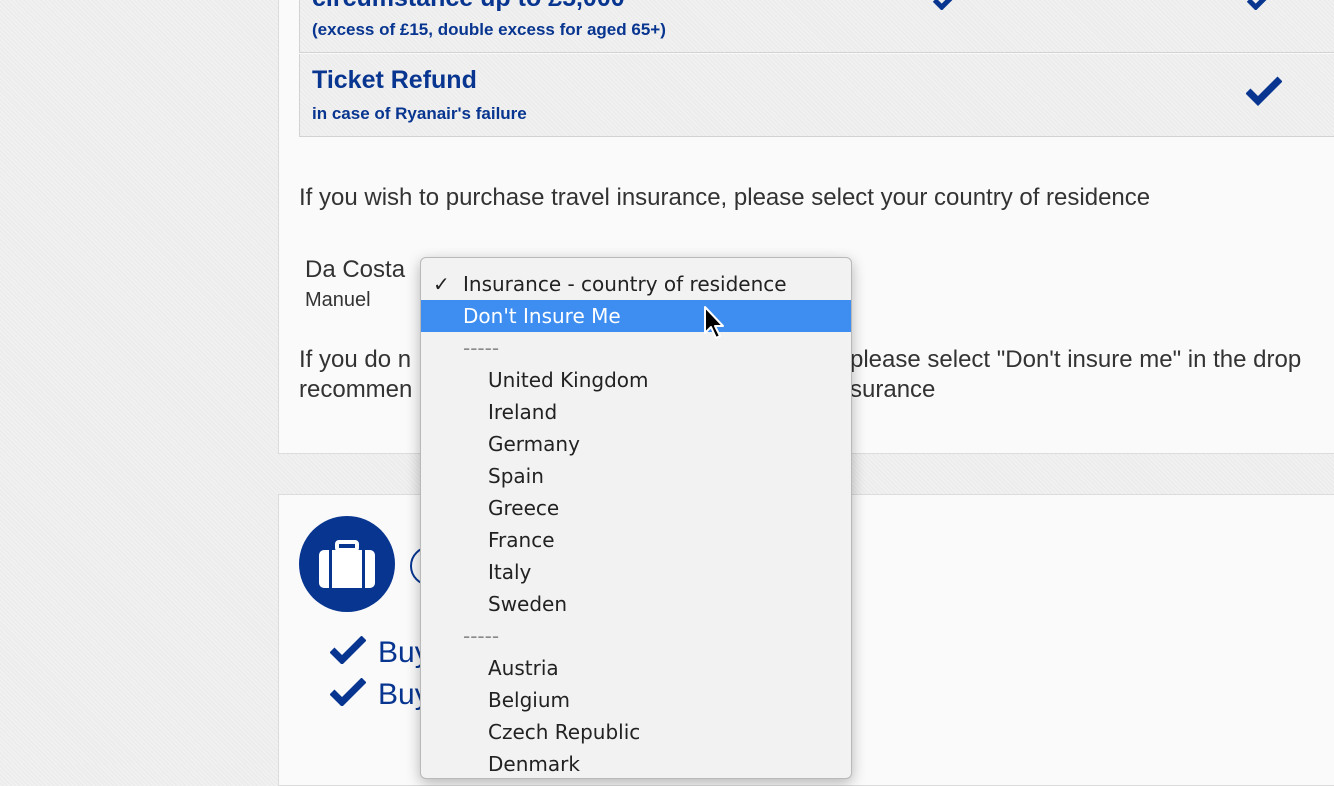  I want to click on dropdown-option-country: Italy, so click(636, 572).